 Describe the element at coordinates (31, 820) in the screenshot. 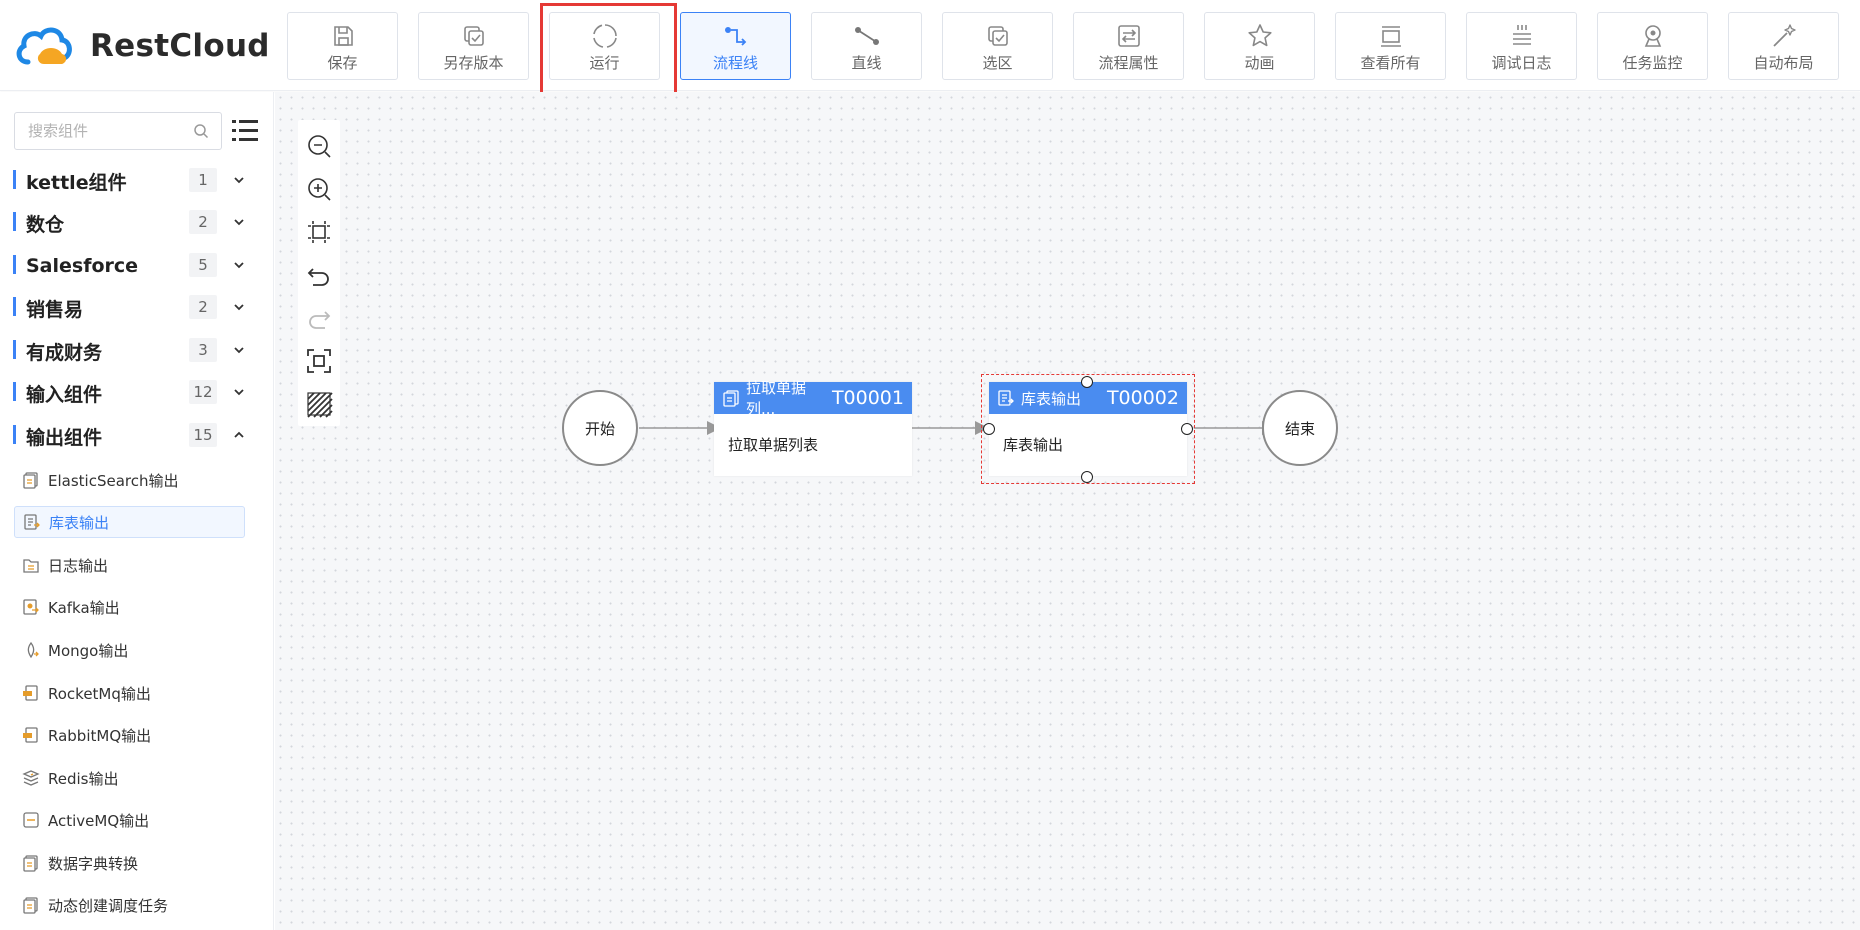

I see `activemq-icon` at that location.